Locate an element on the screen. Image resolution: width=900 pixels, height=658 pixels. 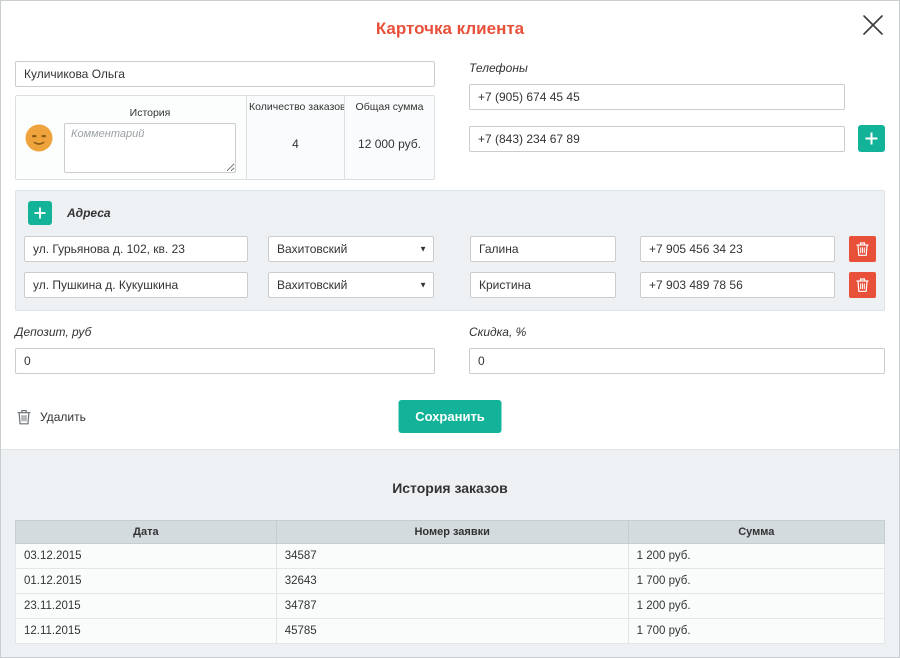
cell-order-number: 34787 is located at coordinates (452, 606).